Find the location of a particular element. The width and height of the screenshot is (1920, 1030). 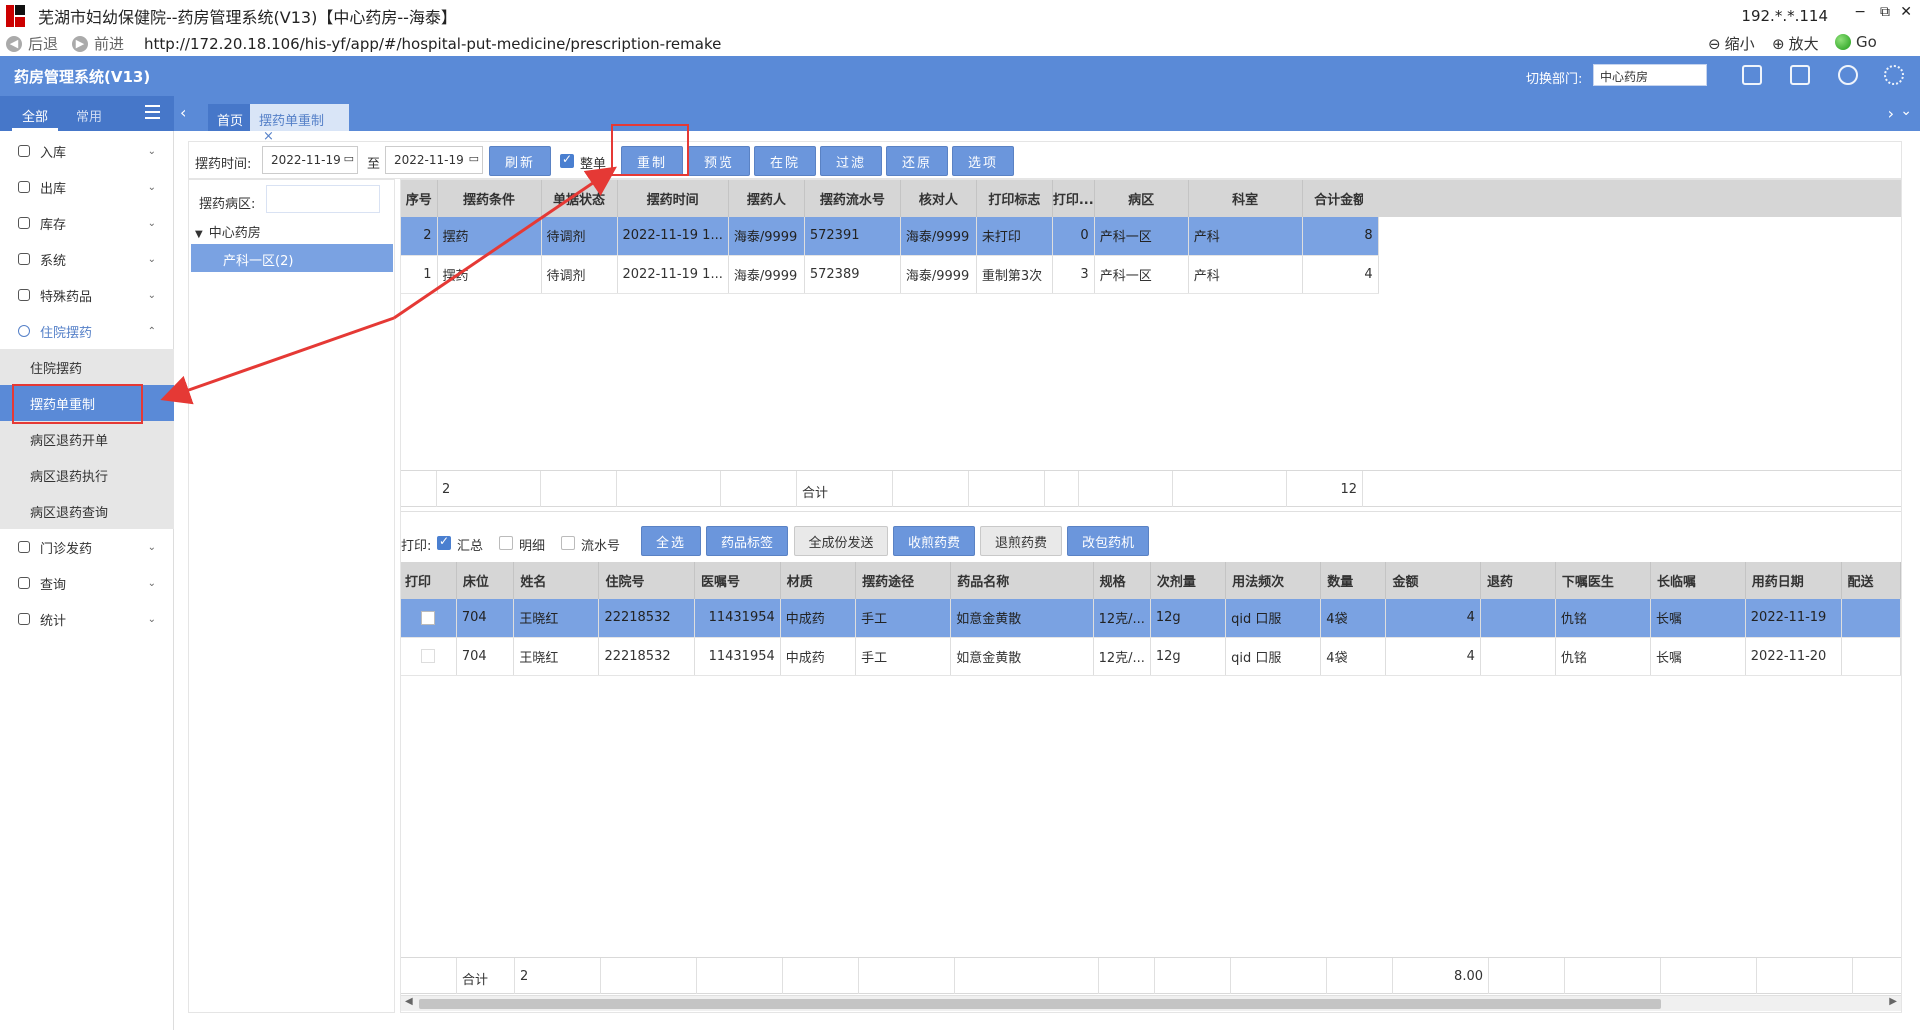

sidebar-item-stock: 库存 ⌄ is located at coordinates (87, 223).